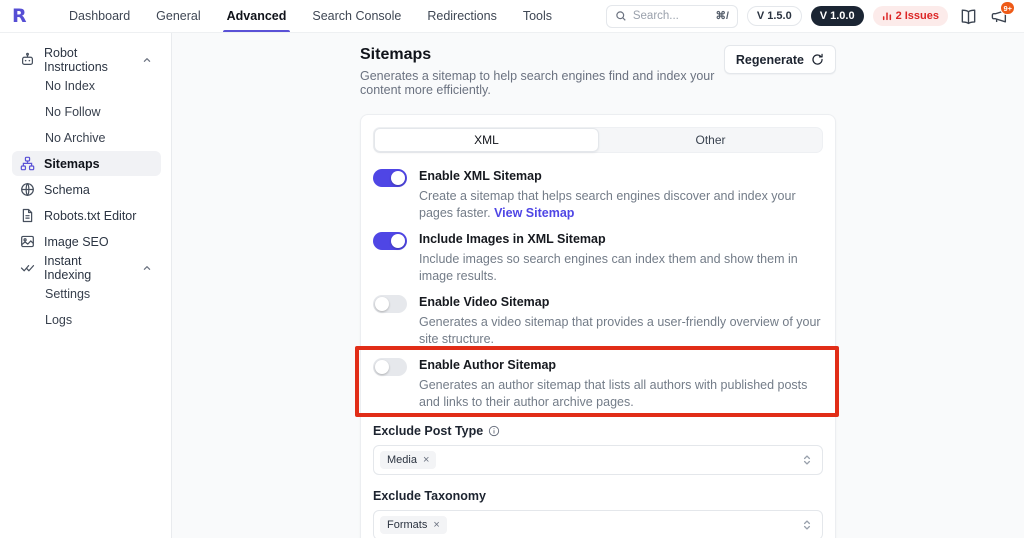 The height and width of the screenshot is (538, 1024). What do you see at coordinates (910, 16) in the screenshot?
I see `issues-badge: 2 Issues` at bounding box center [910, 16].